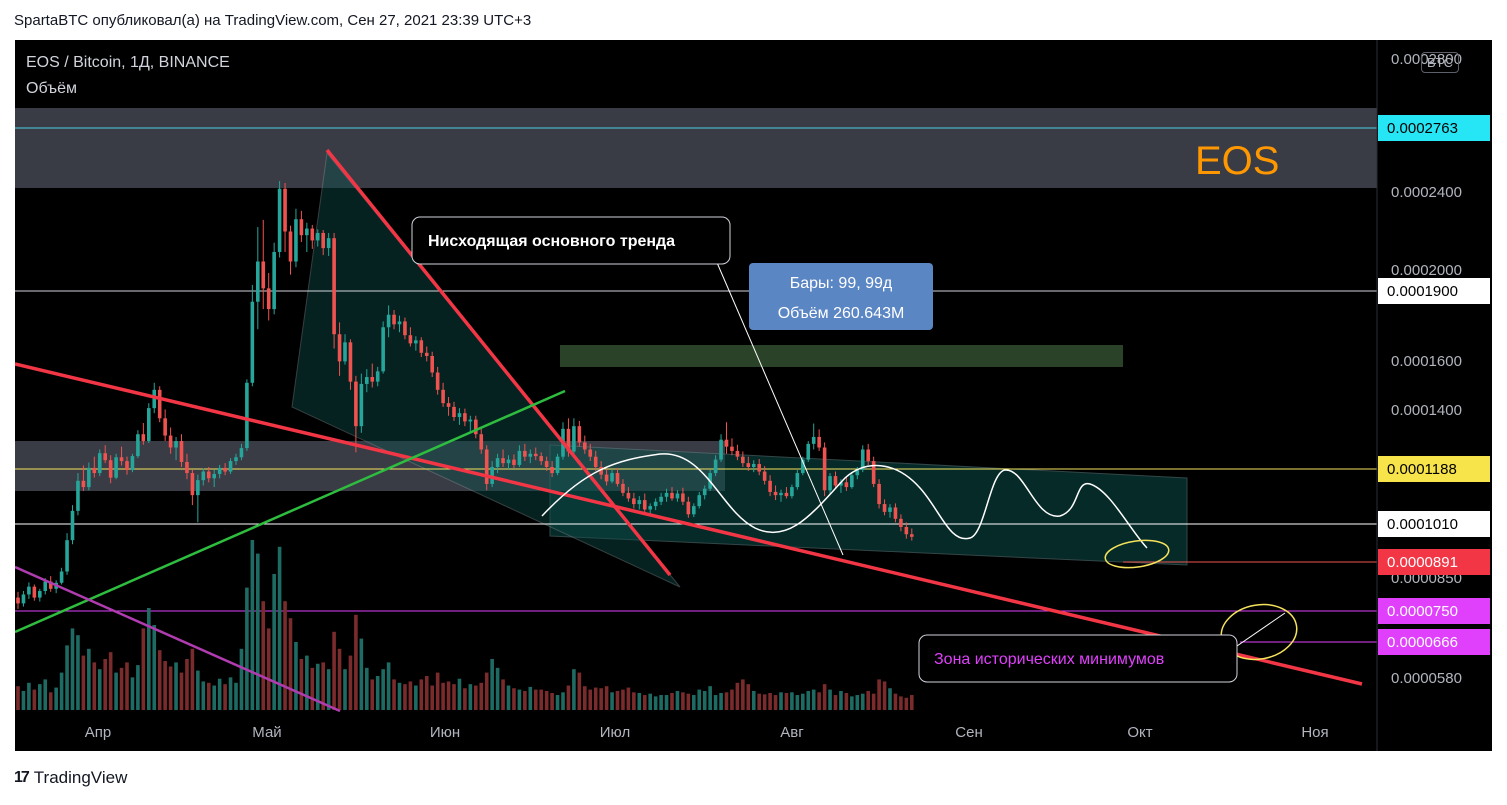 This screenshot has width=1507, height=805. What do you see at coordinates (51, 89) in the screenshot?
I see `volume-indicator-title: Объём` at bounding box center [51, 89].